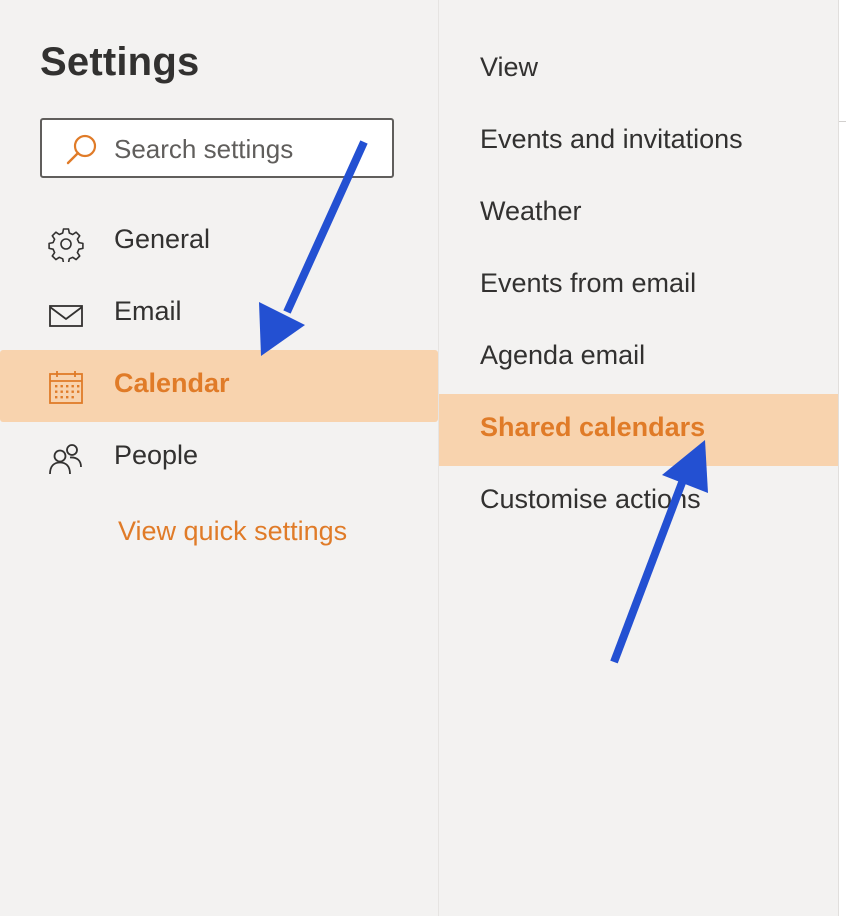 The height and width of the screenshot is (916, 846). What do you see at coordinates (531, 211) in the screenshot?
I see `sub-label-weather: Weather` at bounding box center [531, 211].